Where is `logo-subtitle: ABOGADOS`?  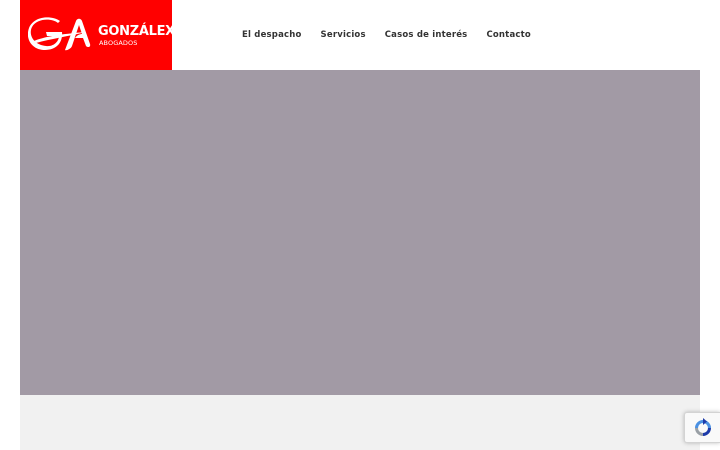
logo-subtitle: ABOGADOS is located at coordinates (118, 43).